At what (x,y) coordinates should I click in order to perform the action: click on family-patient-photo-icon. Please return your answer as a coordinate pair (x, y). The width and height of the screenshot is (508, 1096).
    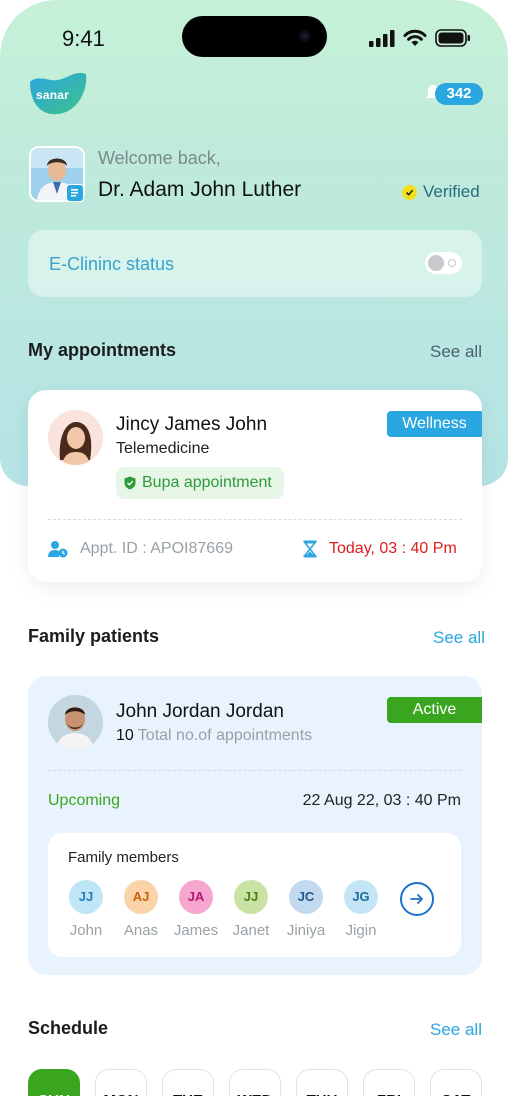
    Looking at the image, I should click on (75, 722).